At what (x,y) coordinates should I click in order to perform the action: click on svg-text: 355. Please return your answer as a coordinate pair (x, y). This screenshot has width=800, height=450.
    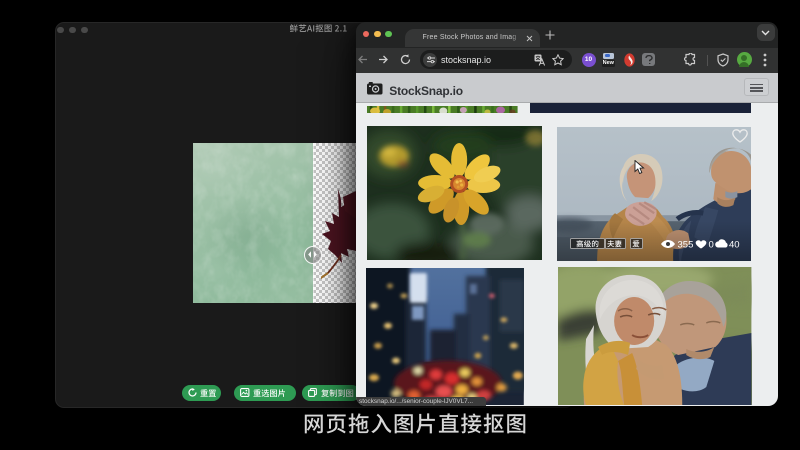
    Looking at the image, I should click on (686, 244).